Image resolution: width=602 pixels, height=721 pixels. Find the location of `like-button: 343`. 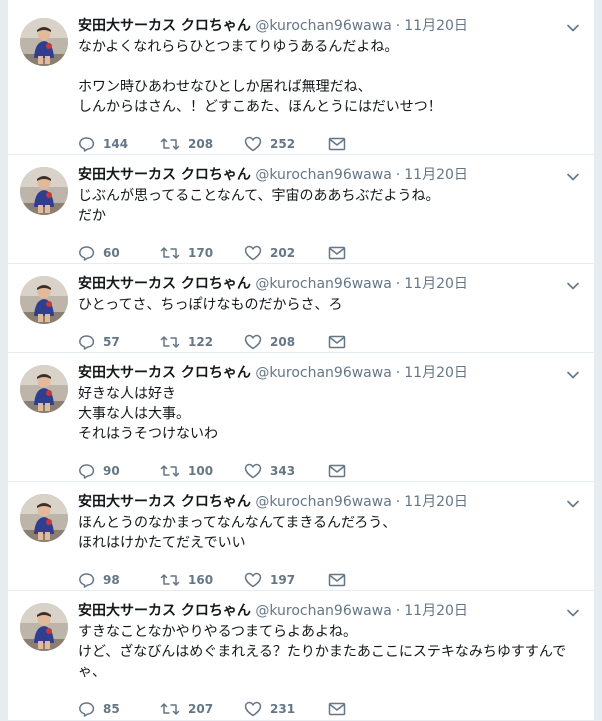

like-button: 343 is located at coordinates (269, 471).